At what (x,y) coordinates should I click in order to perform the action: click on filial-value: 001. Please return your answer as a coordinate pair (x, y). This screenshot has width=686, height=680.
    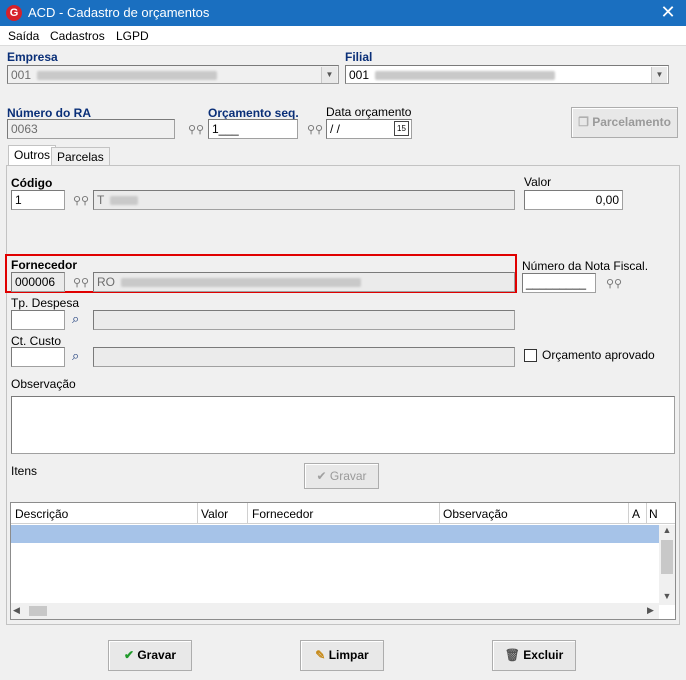
    Looking at the image, I should click on (359, 75).